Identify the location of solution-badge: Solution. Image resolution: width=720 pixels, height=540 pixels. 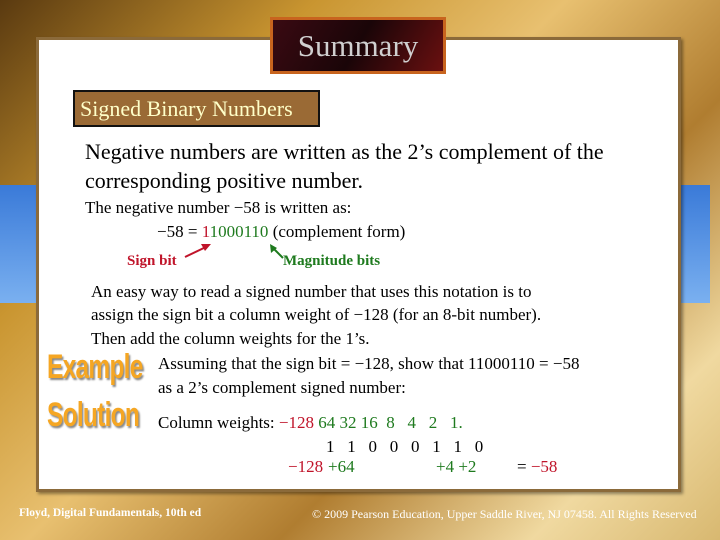
(93, 415).